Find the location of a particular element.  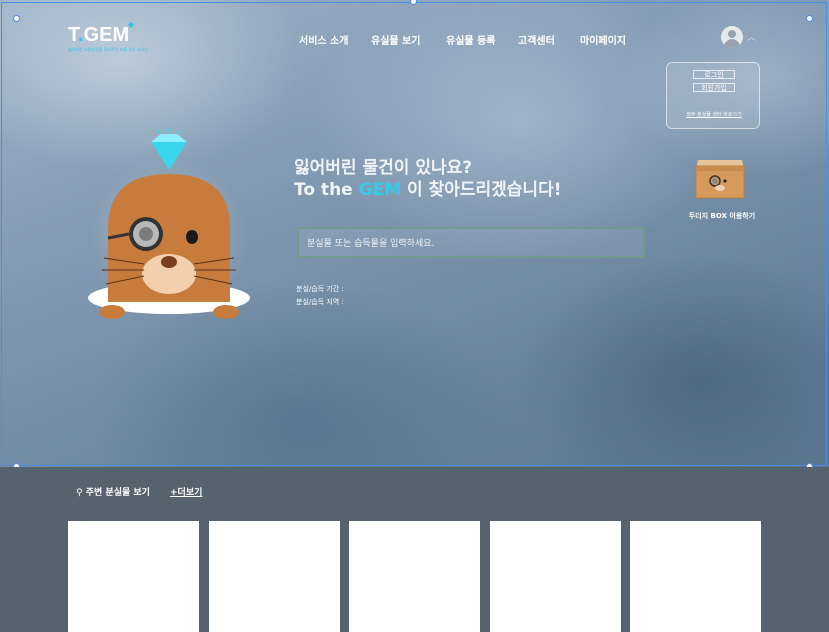

period-label: 분실/습득 기간 : is located at coordinates (320, 289).